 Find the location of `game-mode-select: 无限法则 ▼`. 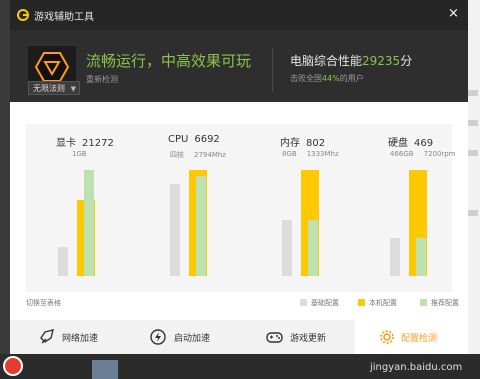

game-mode-select: 无限法则 ▼ is located at coordinates (54, 88).